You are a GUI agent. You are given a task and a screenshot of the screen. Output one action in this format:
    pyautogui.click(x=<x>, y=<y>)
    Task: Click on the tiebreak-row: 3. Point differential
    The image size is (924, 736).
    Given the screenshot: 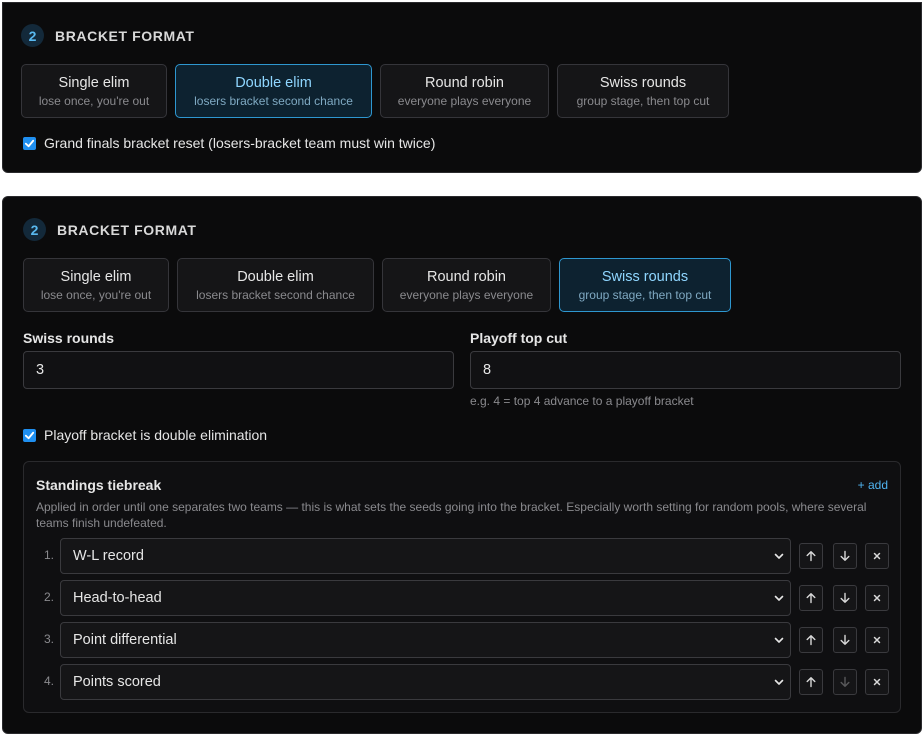 What is the action you would take?
    pyautogui.click(x=463, y=640)
    